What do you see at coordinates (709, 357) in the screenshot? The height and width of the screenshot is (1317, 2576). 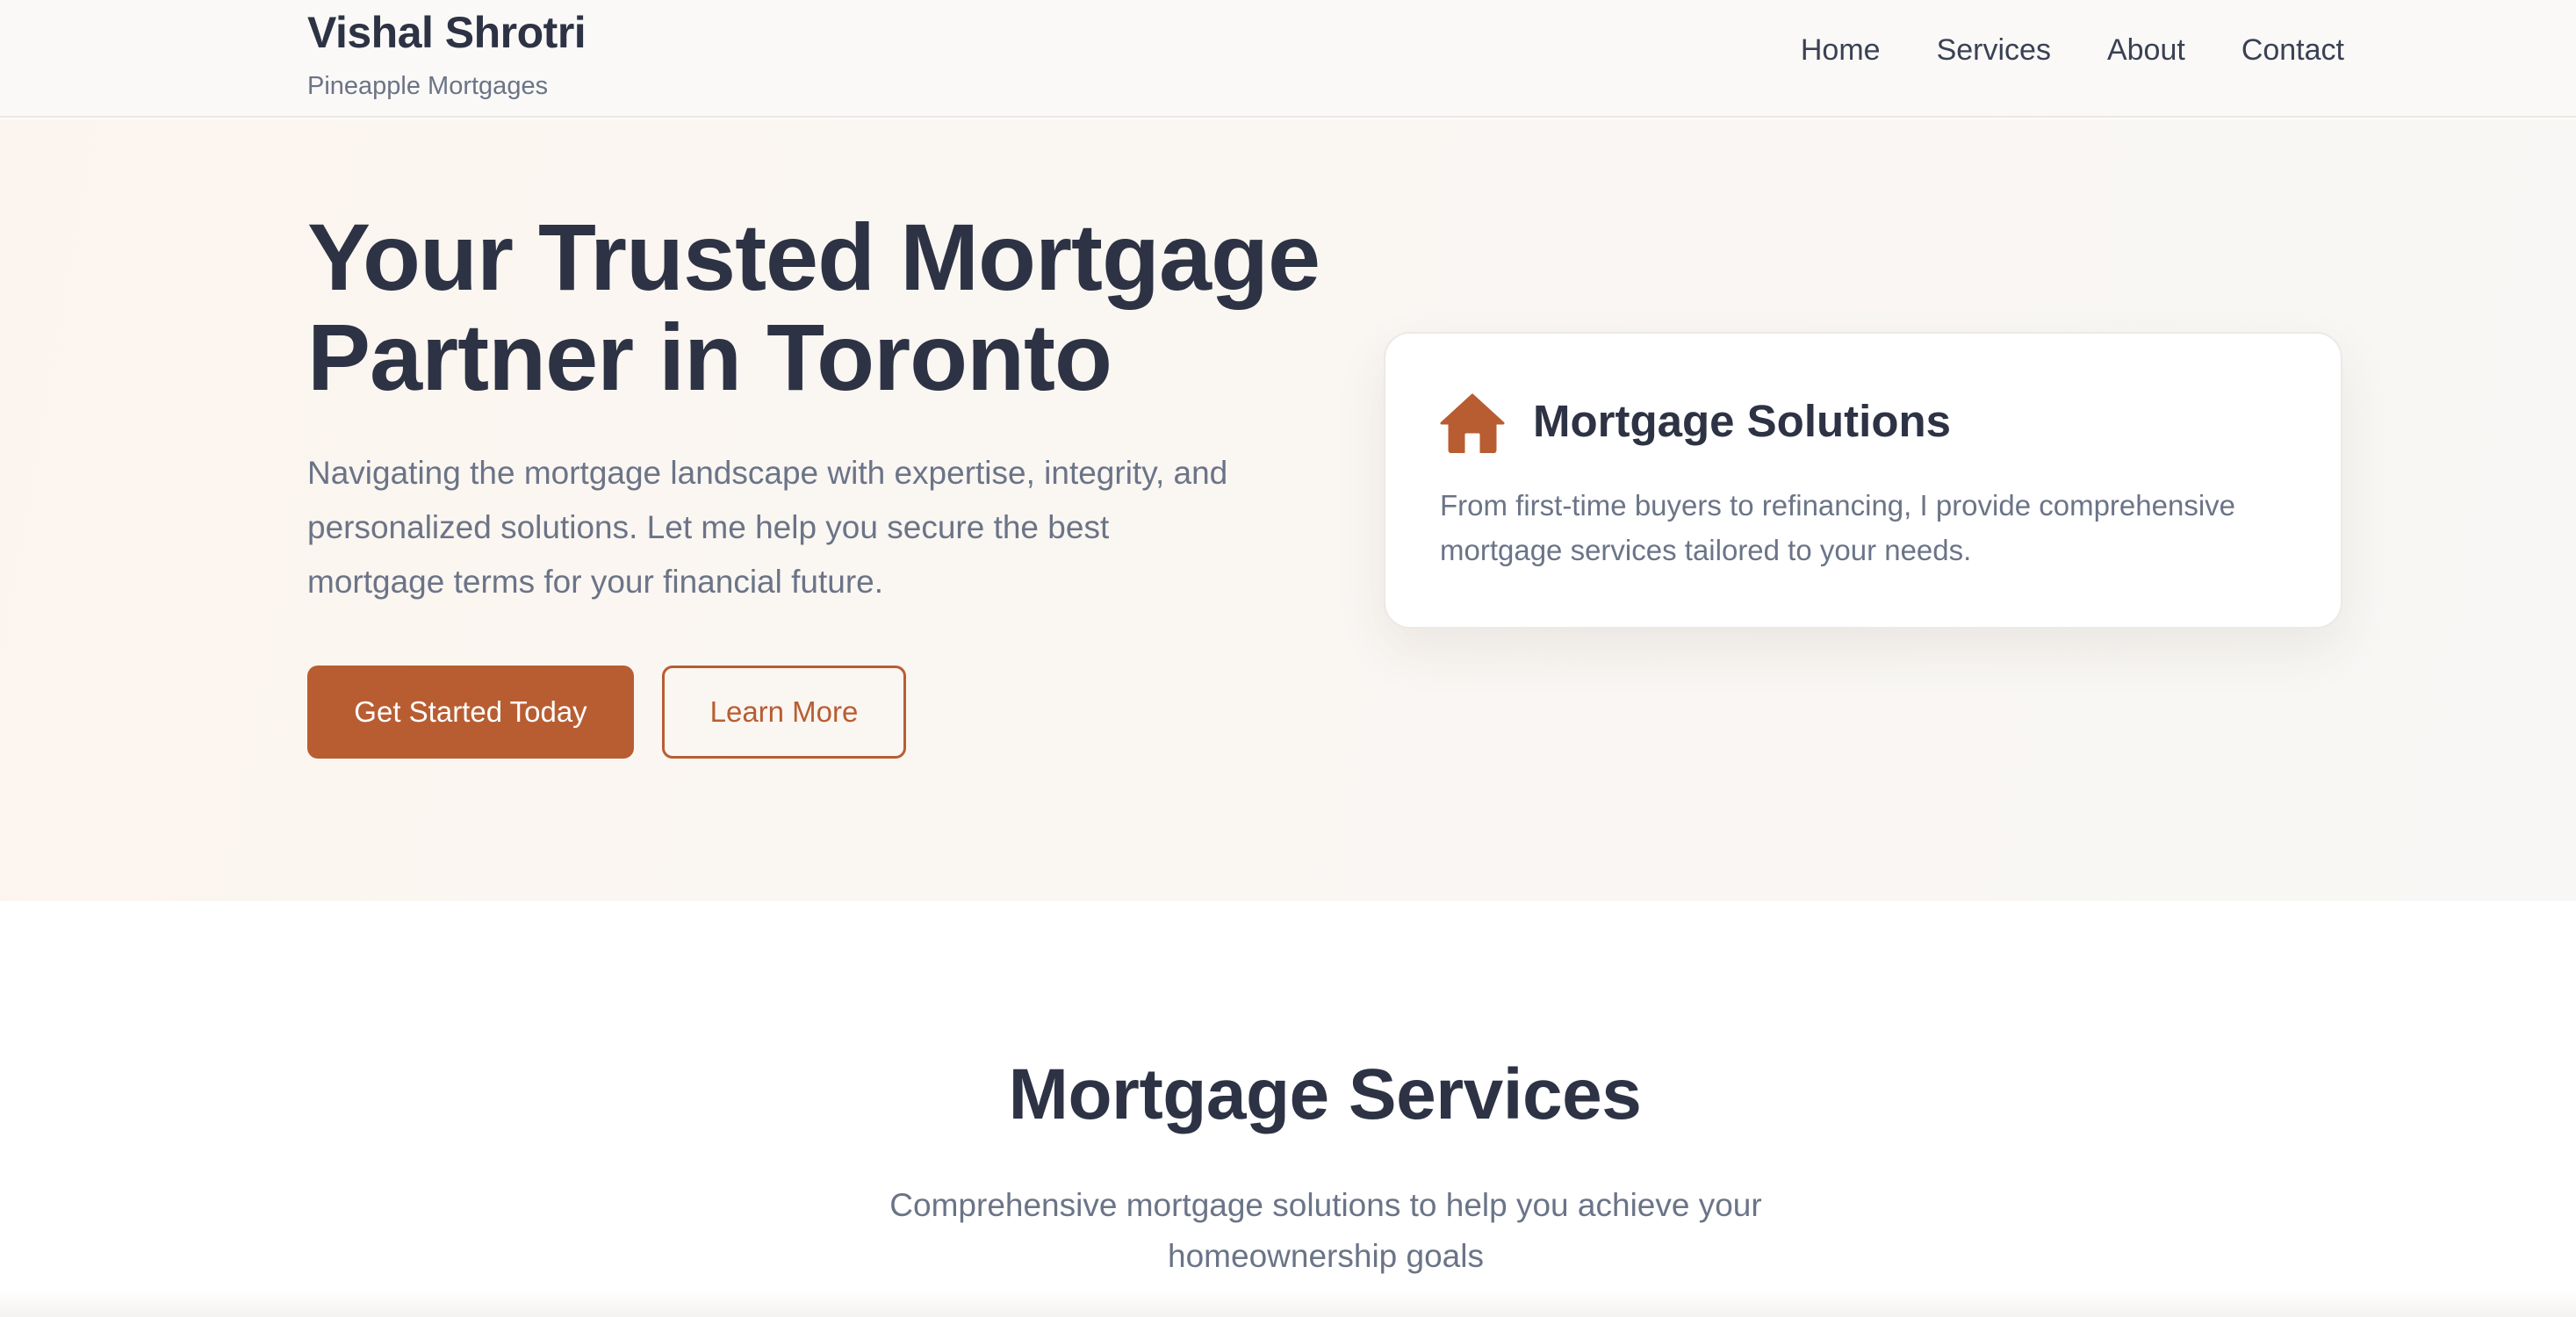 I see `hero-title-line-2: Partner in Toronto` at bounding box center [709, 357].